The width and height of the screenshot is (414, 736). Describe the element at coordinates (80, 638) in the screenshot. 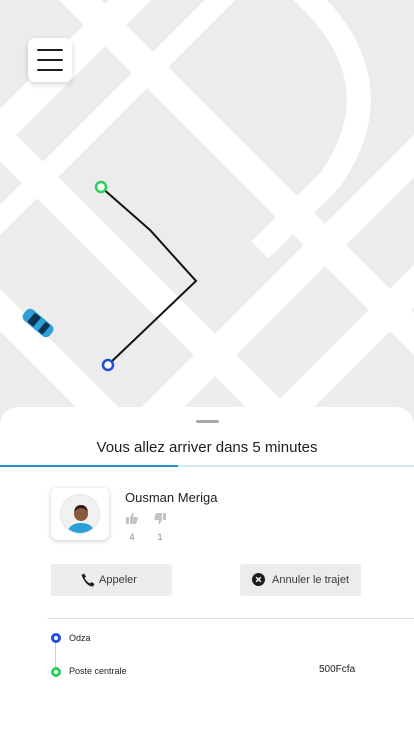

I see `origin-label: Odza` at that location.